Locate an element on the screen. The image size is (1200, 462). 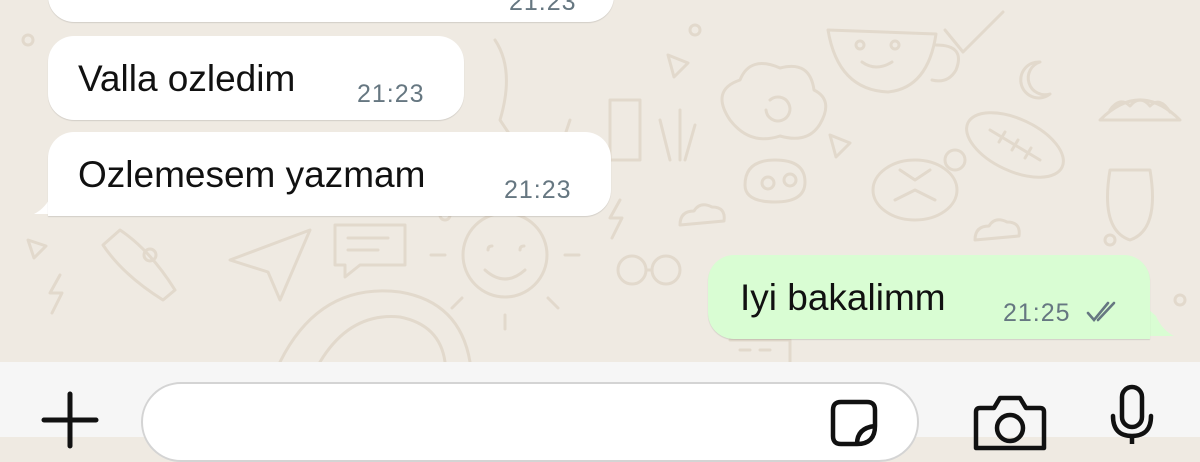
incoming-message-bubble: Ozlemesem yazmam 21:23 is located at coordinates (329, 174).